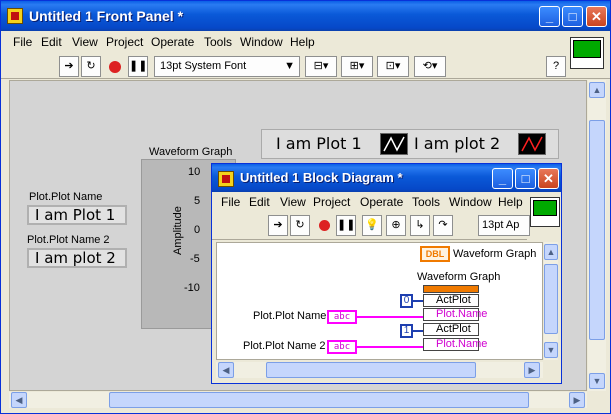  I want to click on property-row-plotname-1: Plot.Name, so click(455, 314).